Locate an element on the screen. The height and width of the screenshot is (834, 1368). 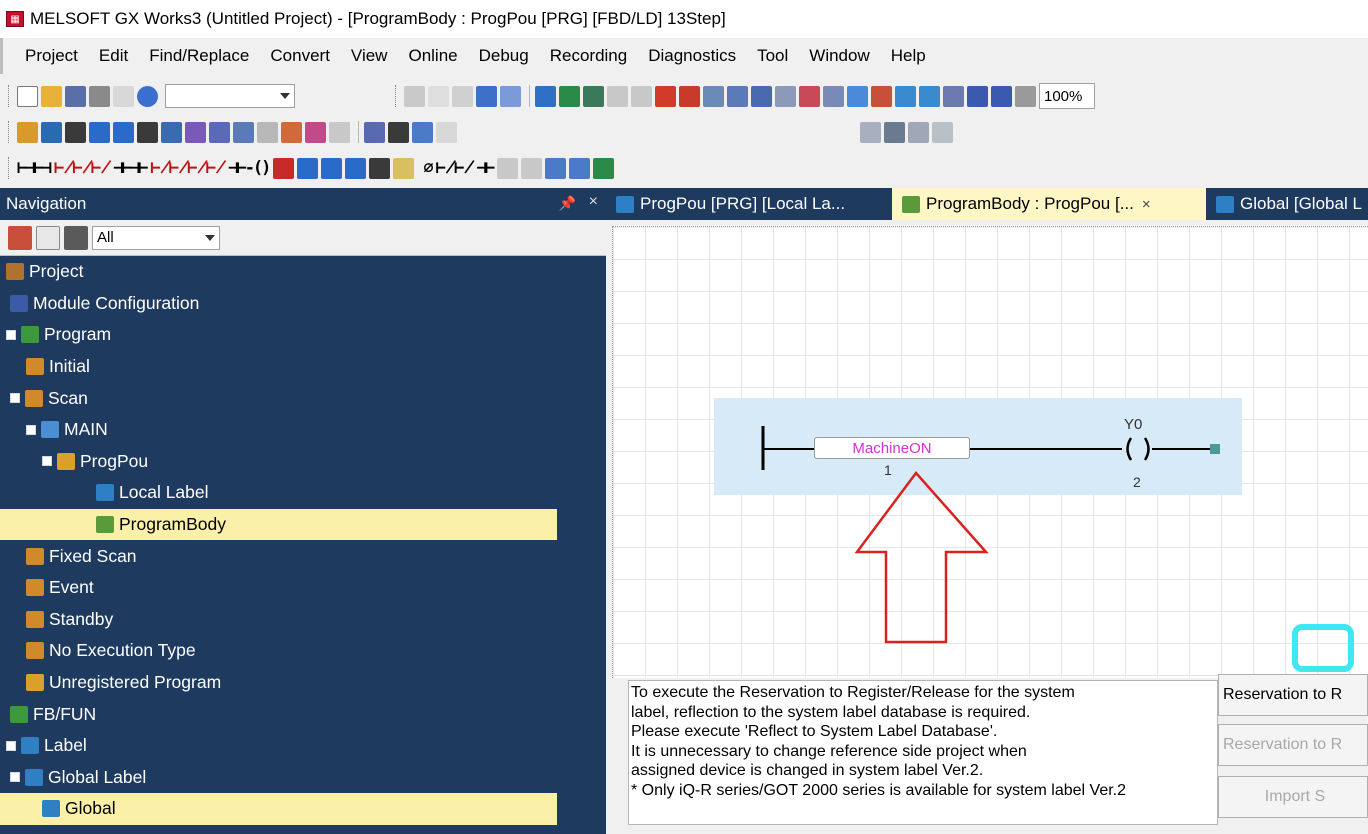
replace-icon is located at coordinates (929, 96).